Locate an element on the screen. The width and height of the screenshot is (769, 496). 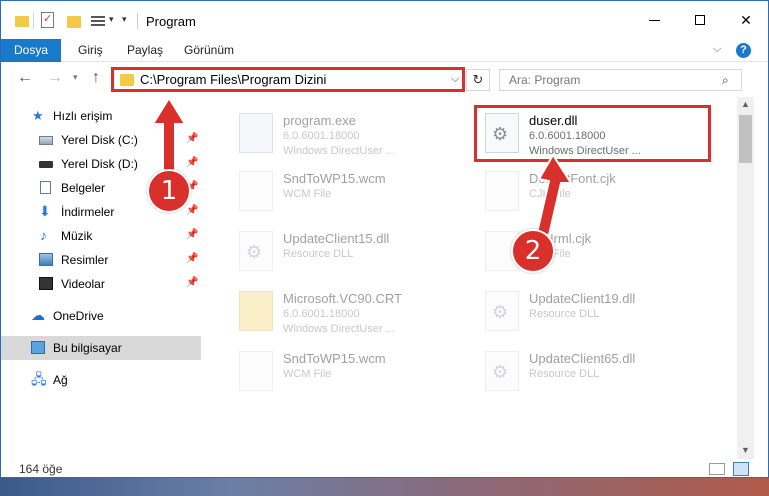
pictures-icon is located at coordinates (46, 259).